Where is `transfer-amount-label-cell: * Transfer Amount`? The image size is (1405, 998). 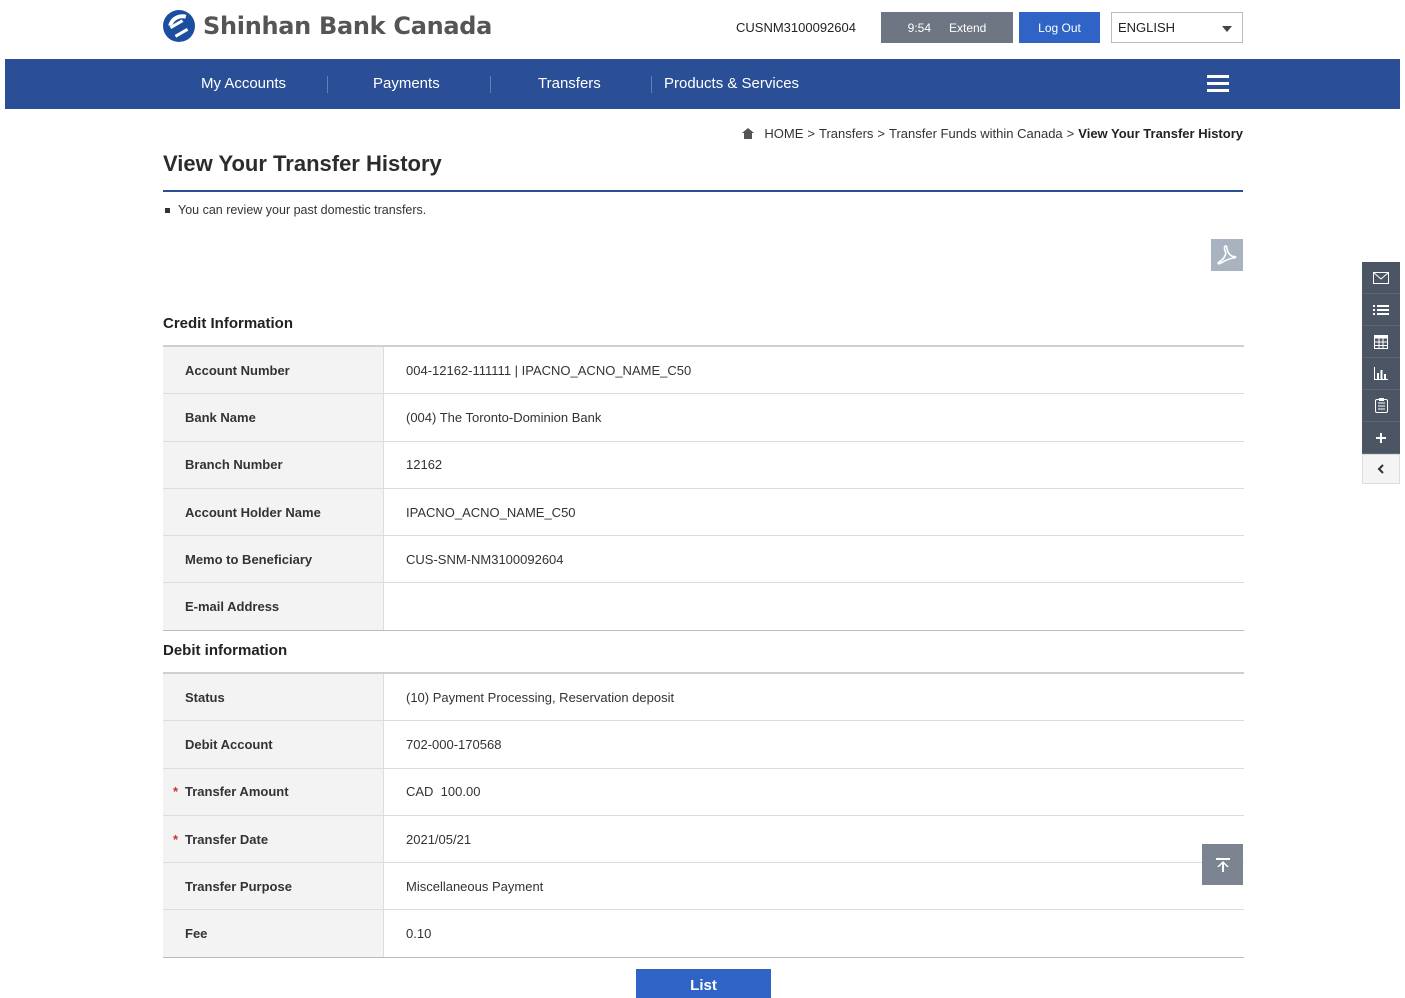 transfer-amount-label-cell: * Transfer Amount is located at coordinates (273, 791).